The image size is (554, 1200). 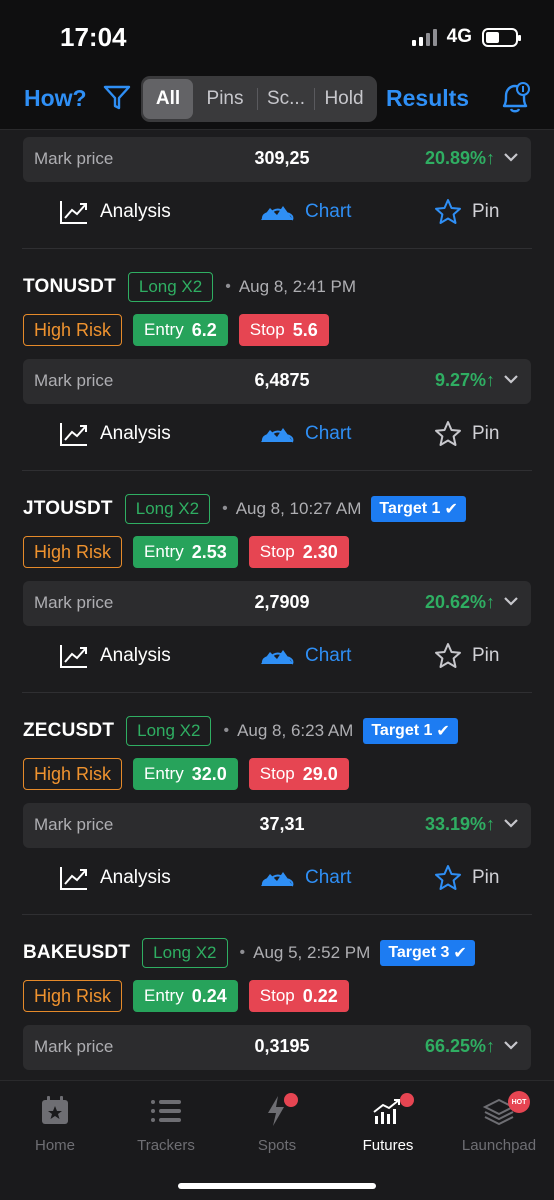 What do you see at coordinates (312, 952) in the screenshot?
I see `signal-date: Aug 5, 2:52 PM` at bounding box center [312, 952].